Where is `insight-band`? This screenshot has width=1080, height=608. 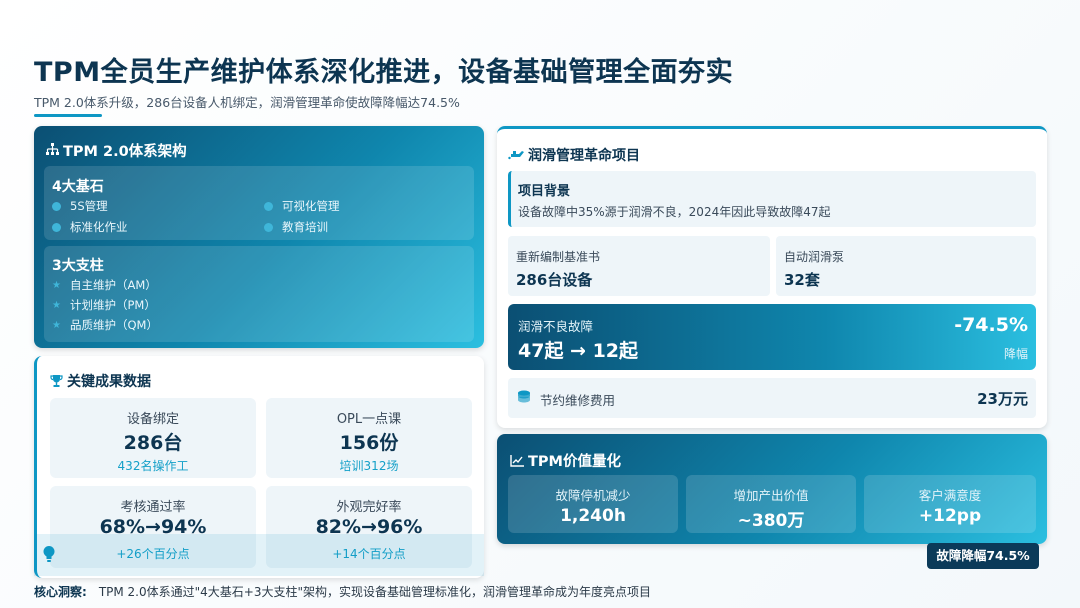 insight-band is located at coordinates (259, 555).